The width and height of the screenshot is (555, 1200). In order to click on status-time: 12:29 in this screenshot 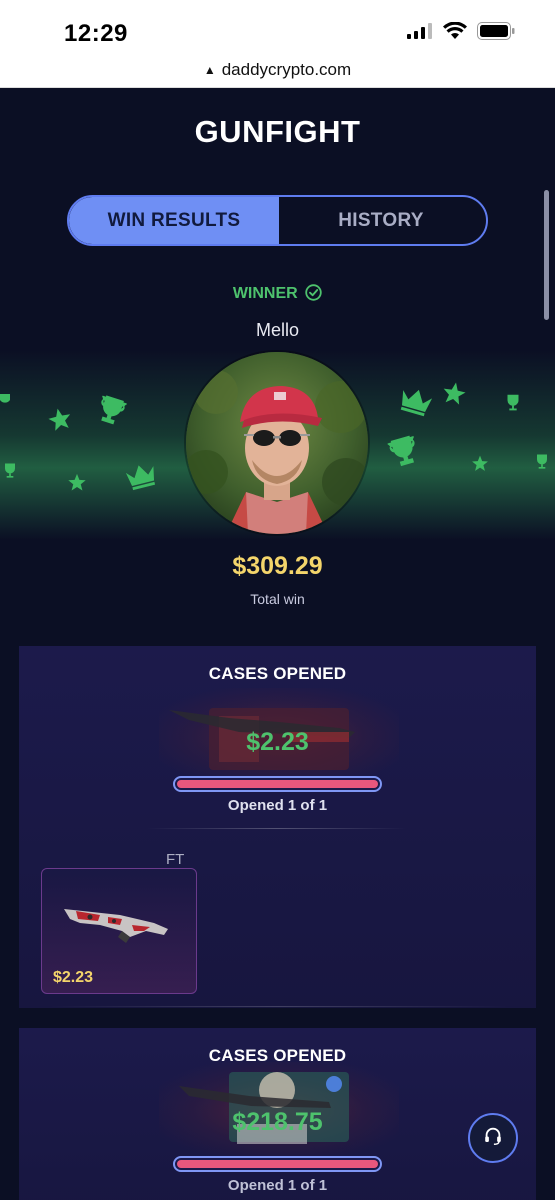, I will do `click(96, 33)`.